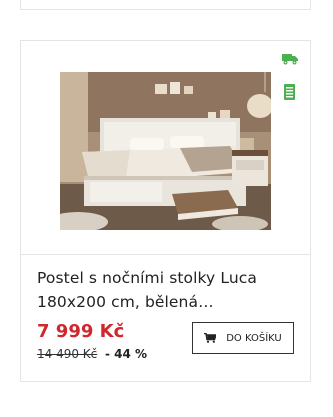 This screenshot has width=333, height=417. What do you see at coordinates (210, 338) in the screenshot?
I see `cart-icon` at bounding box center [210, 338].